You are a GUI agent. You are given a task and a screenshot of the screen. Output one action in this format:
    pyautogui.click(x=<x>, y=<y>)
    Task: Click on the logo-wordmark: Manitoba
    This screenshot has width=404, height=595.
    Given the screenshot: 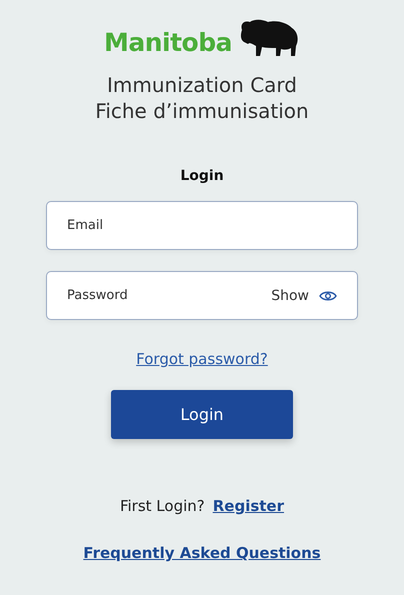 What is the action you would take?
    pyautogui.click(x=168, y=43)
    